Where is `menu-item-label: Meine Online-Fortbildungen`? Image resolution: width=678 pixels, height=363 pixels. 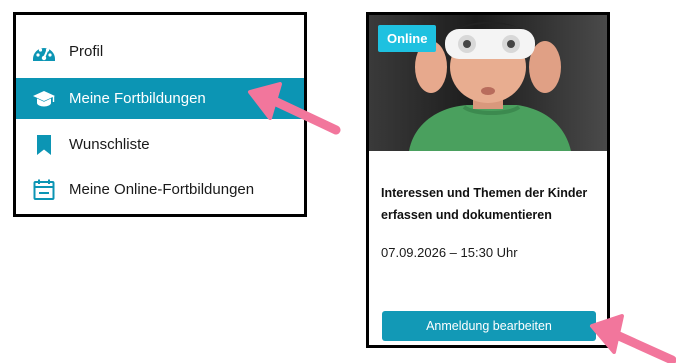
menu-item-label: Meine Online-Fortbildungen is located at coordinates (162, 189).